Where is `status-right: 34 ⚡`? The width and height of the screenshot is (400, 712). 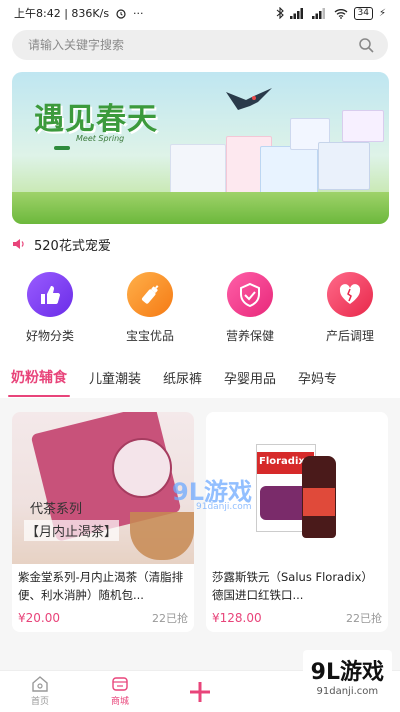
status-right: 34 ⚡ is located at coordinates (331, 13).